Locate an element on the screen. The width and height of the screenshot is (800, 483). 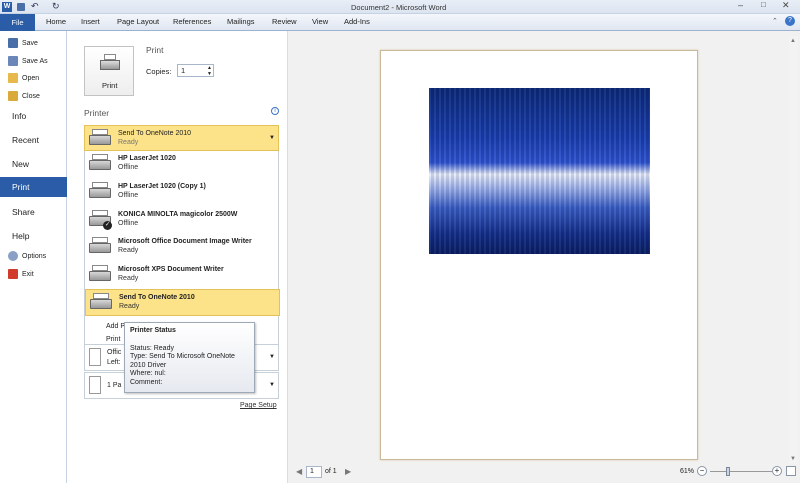
printer-icon: ✓ is located at coordinates (100, 220).